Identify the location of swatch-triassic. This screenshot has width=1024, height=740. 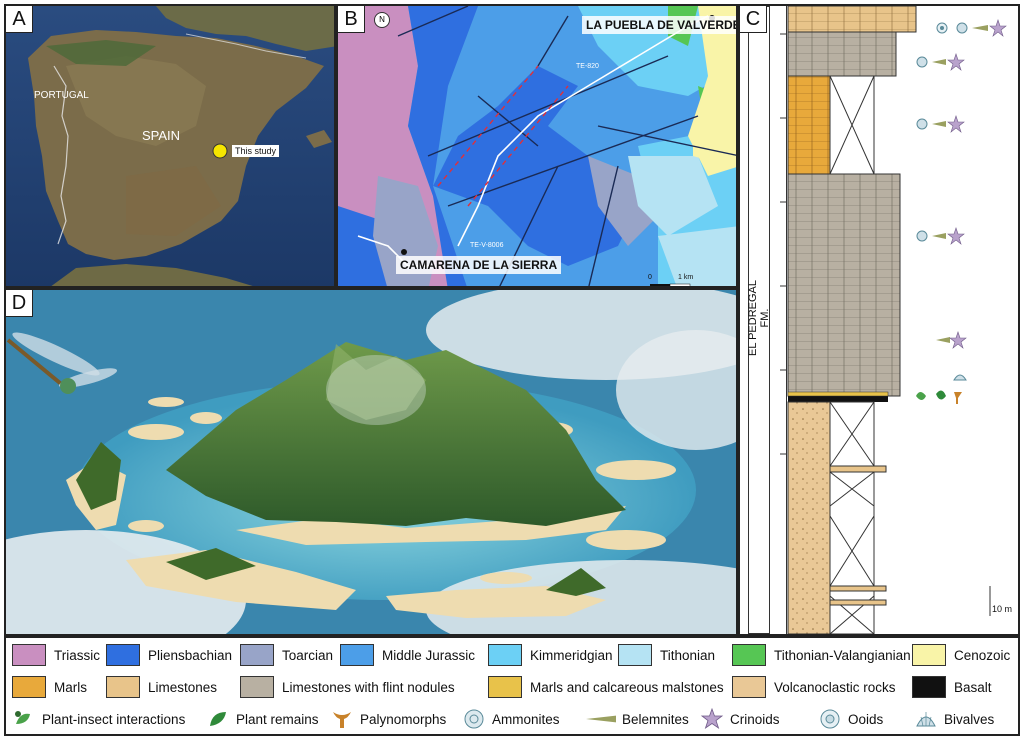
(29, 655).